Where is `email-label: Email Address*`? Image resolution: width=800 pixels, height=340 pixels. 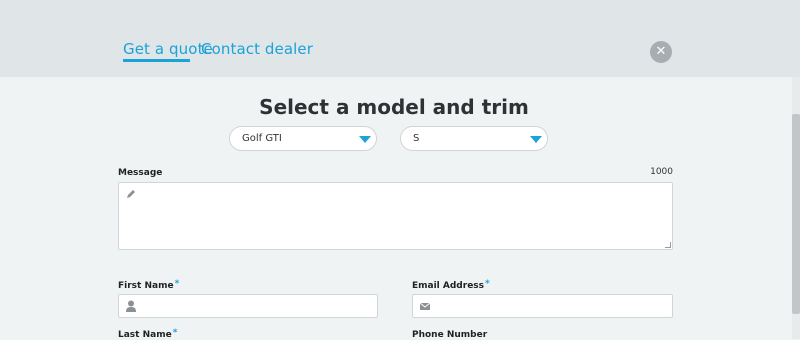 email-label: Email Address* is located at coordinates (451, 285).